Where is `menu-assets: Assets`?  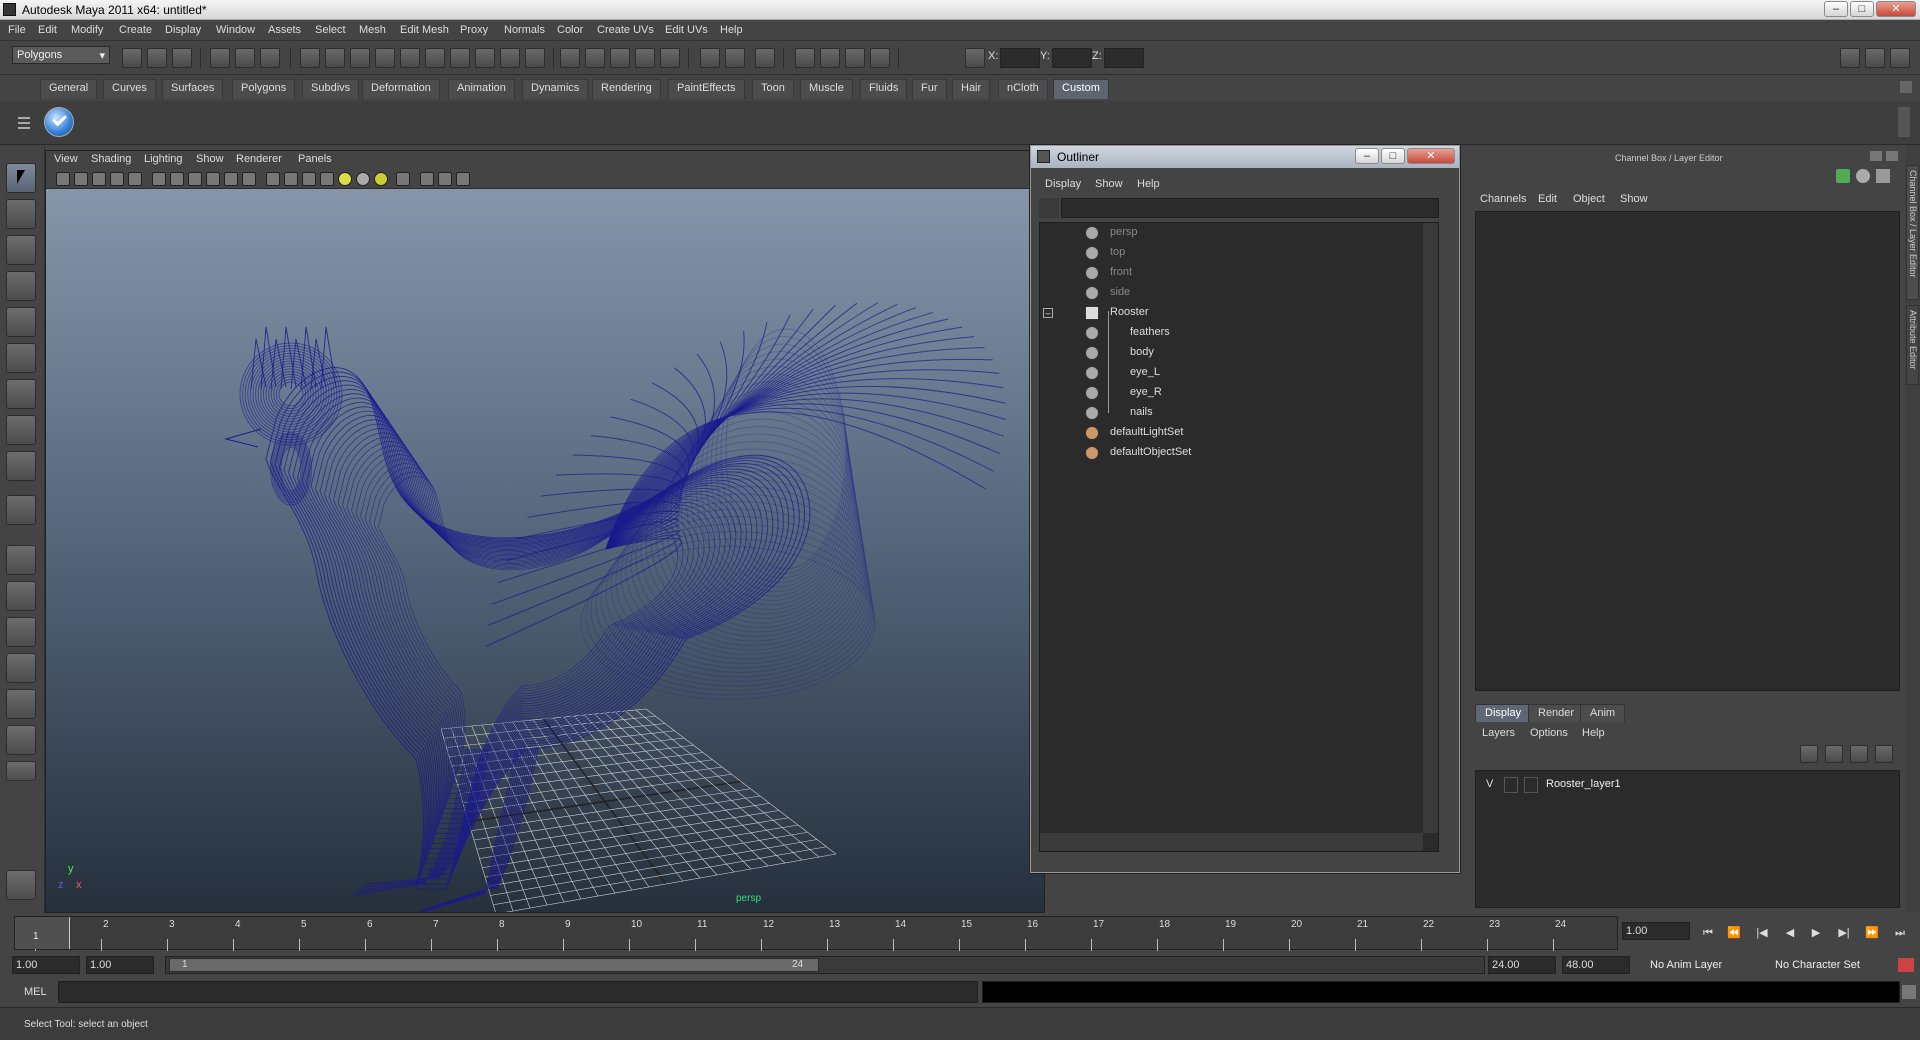 menu-assets: Assets is located at coordinates (284, 30).